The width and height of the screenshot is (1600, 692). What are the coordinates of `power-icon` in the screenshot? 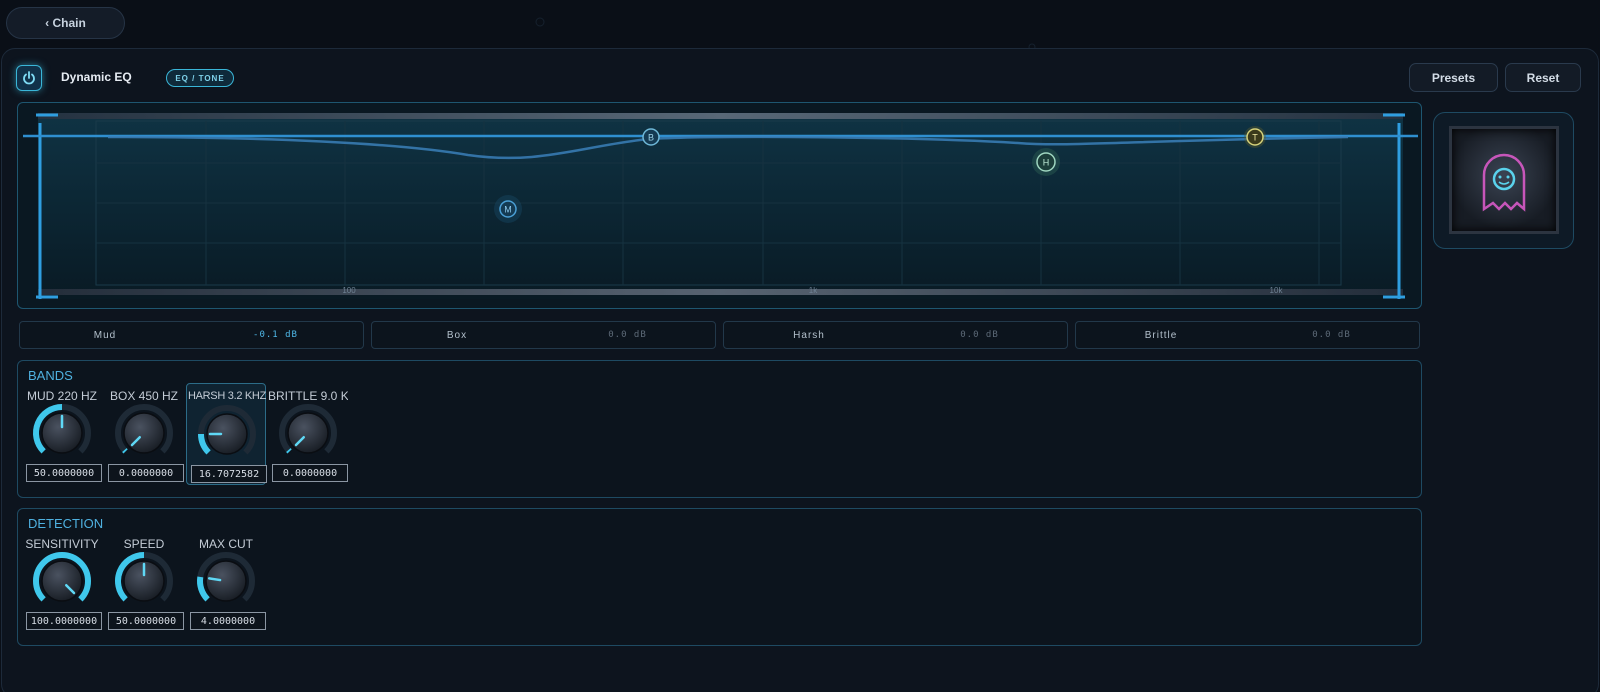 It's located at (29, 78).